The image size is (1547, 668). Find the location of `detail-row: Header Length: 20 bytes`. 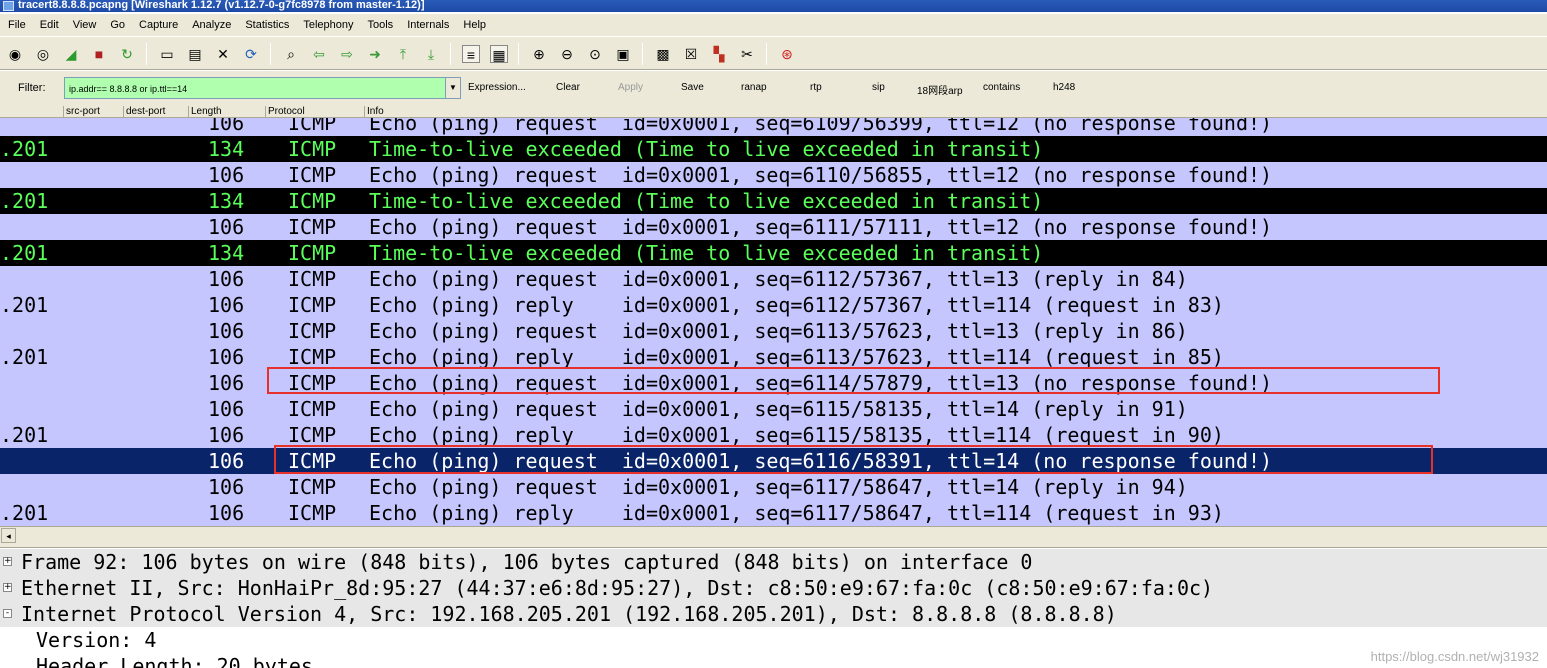

detail-row: Header Length: 20 bytes is located at coordinates (773, 660).